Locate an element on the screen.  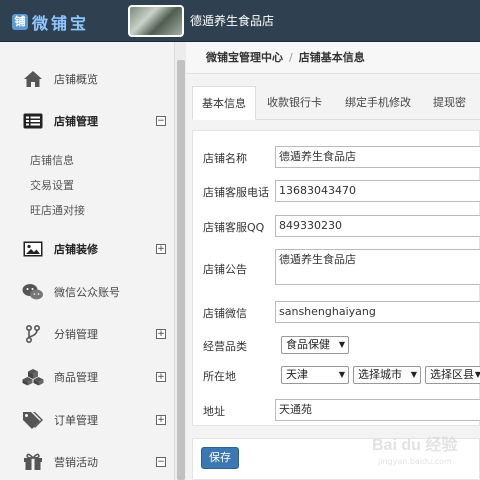
notice-textarea: 德遁养生食品店 is located at coordinates (377, 267).